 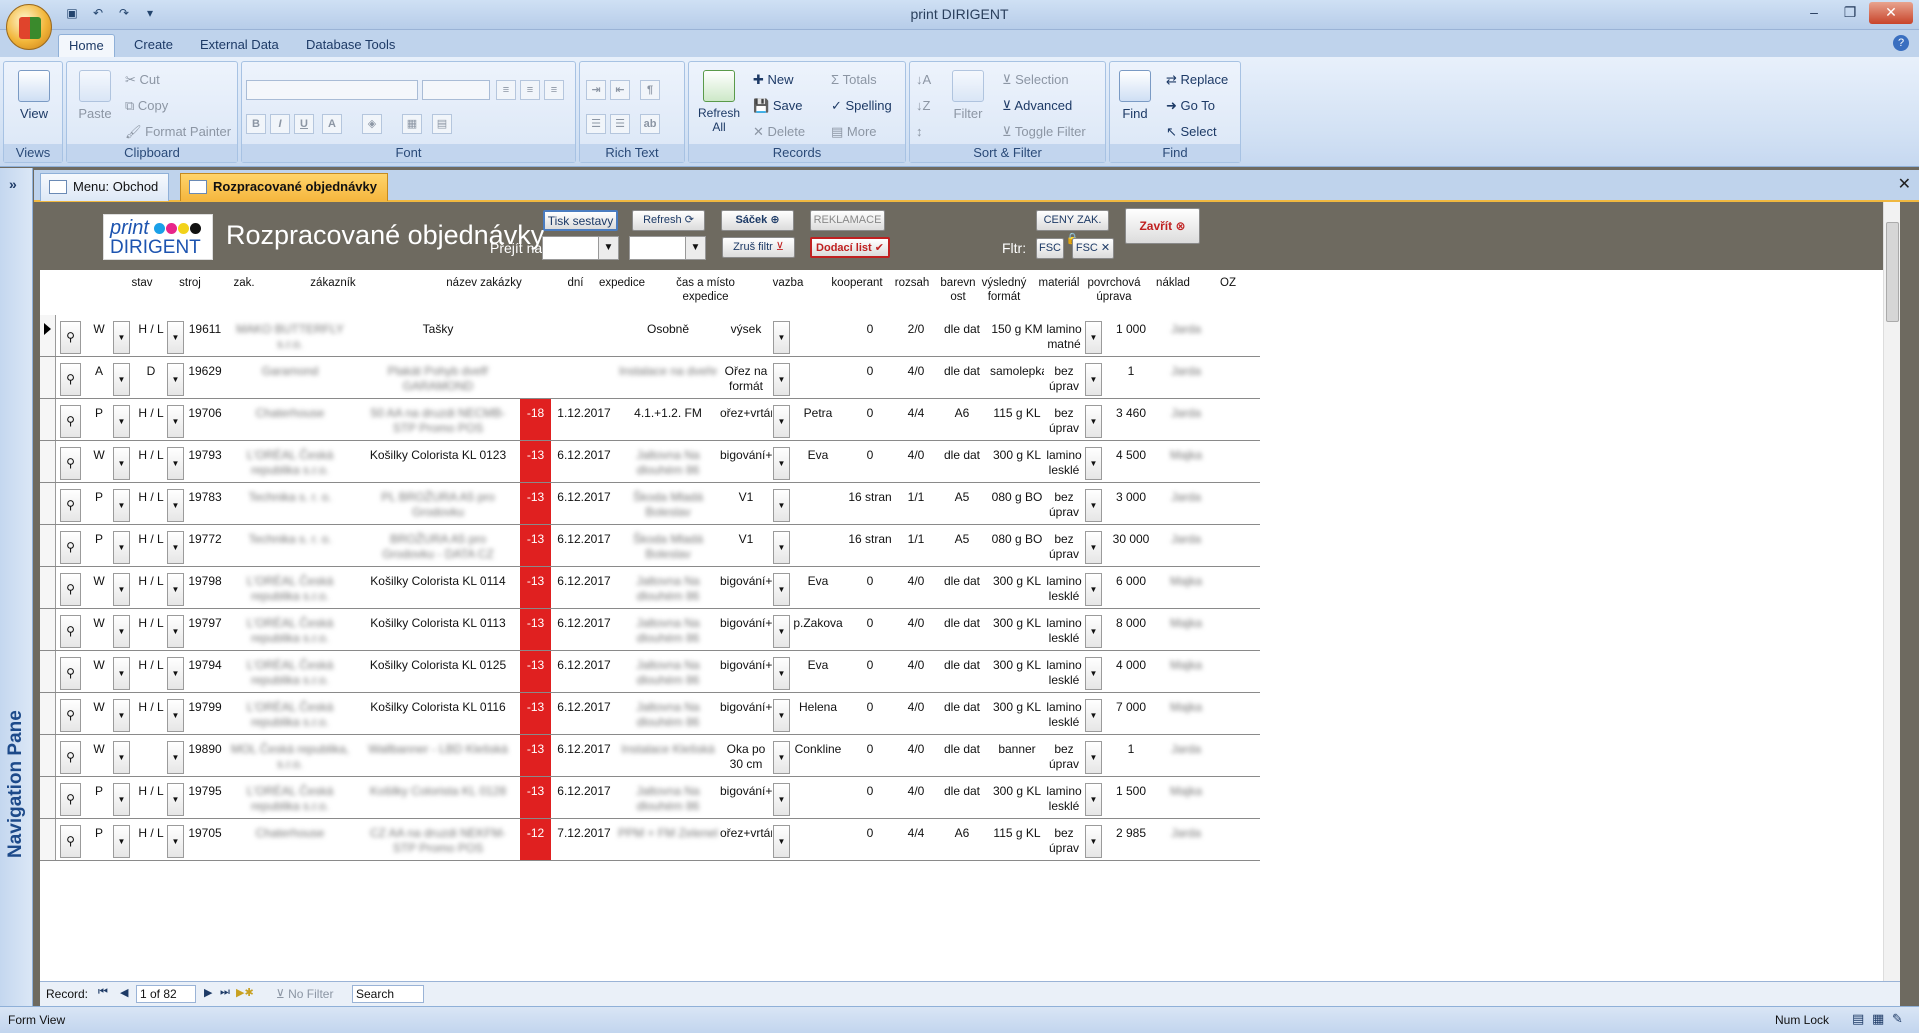 I want to click on minimize-icon: ‒, so click(x=1814, y=13).